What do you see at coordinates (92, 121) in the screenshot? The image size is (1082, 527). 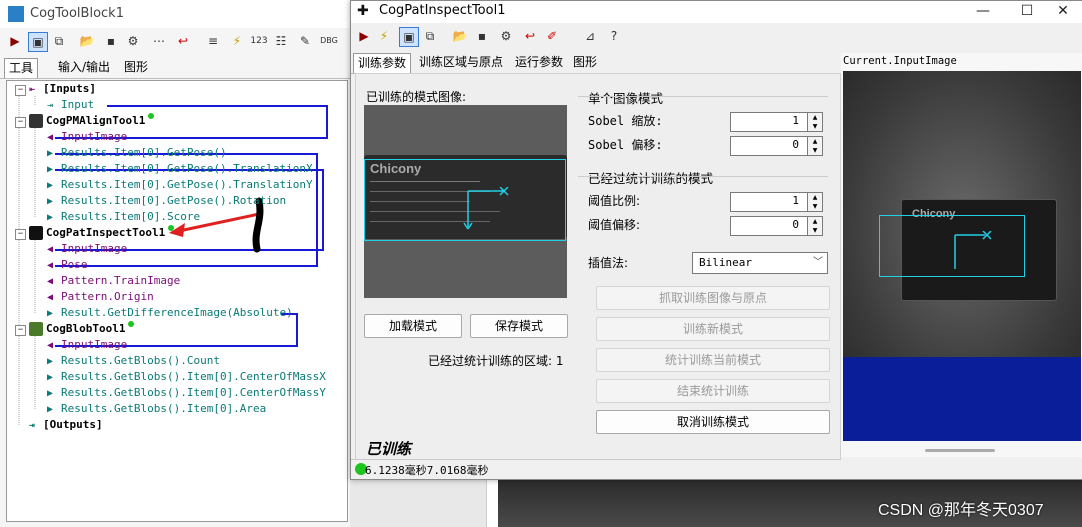 I see `tree-tool-pmalign: CogPMAlignTool1` at bounding box center [92, 121].